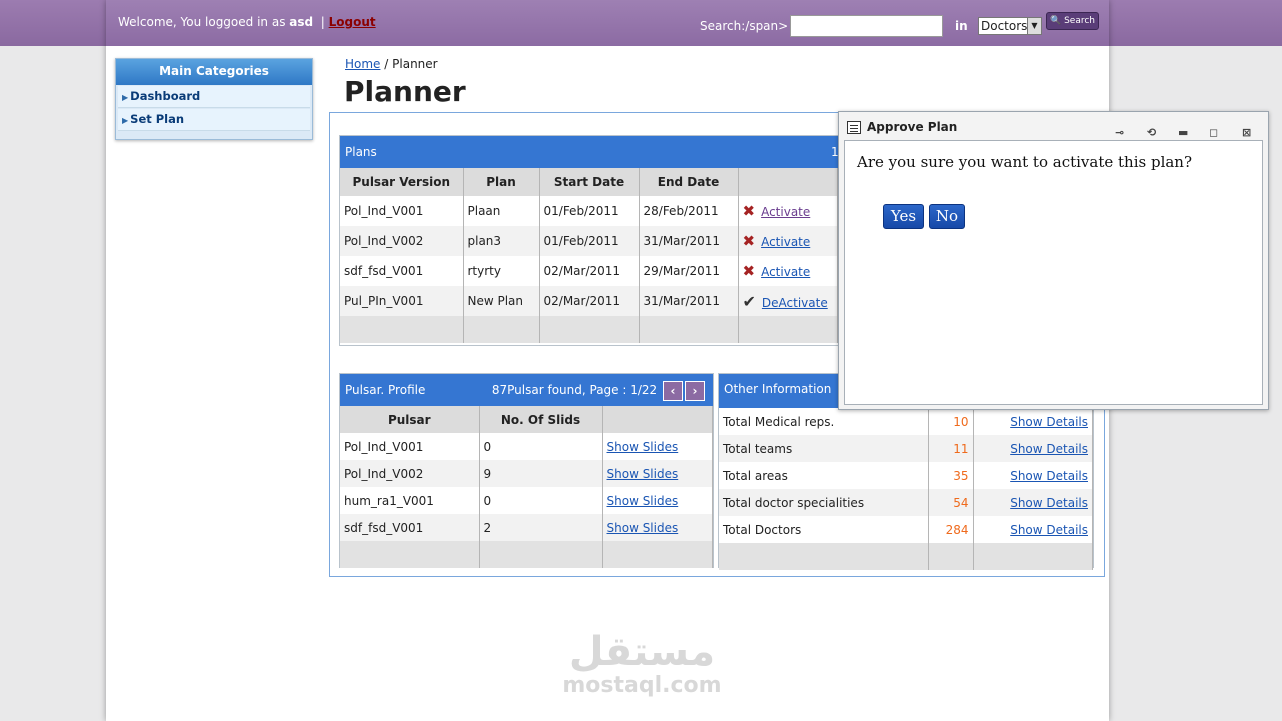 This screenshot has width=1282, height=721. What do you see at coordinates (214, 72) in the screenshot?
I see `sidebar-title: Main Categories` at bounding box center [214, 72].